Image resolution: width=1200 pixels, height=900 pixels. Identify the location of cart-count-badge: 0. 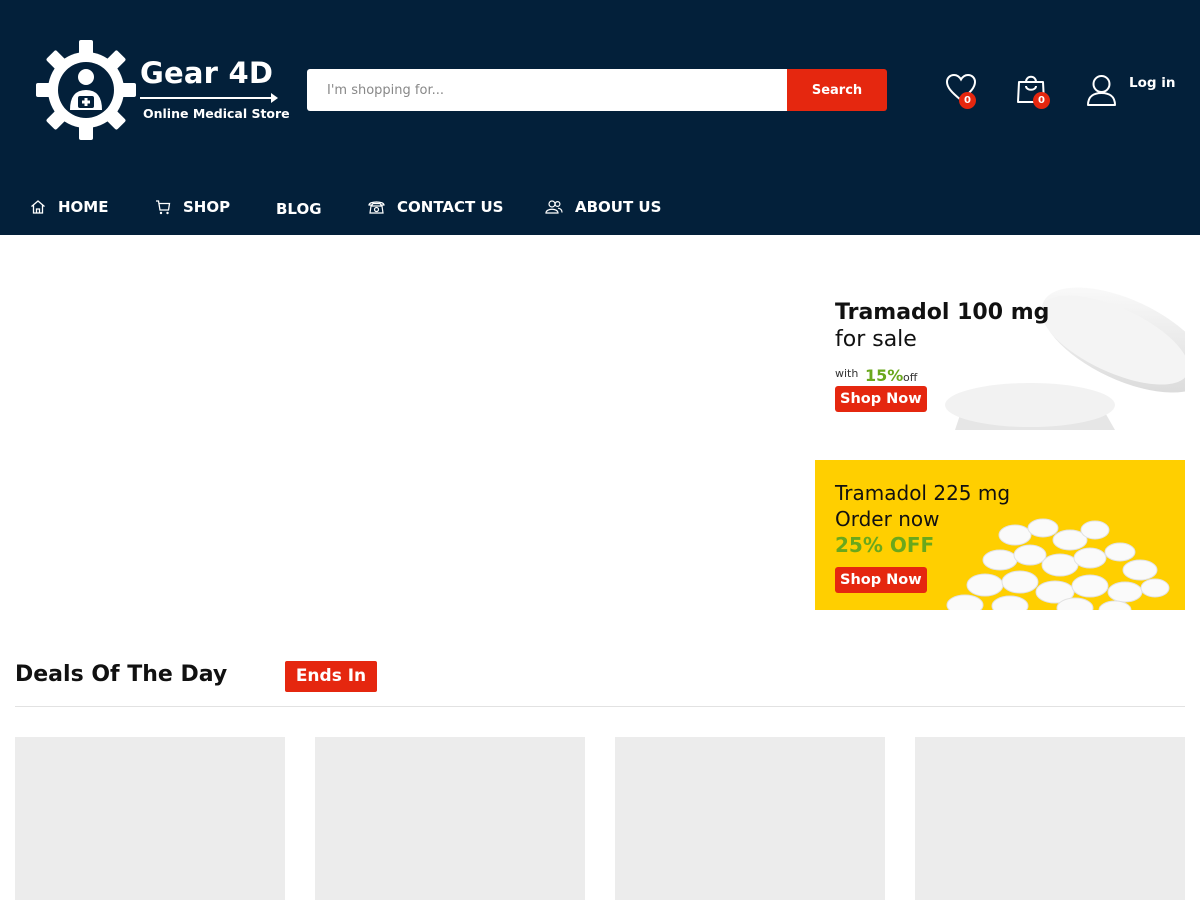
(1041, 100).